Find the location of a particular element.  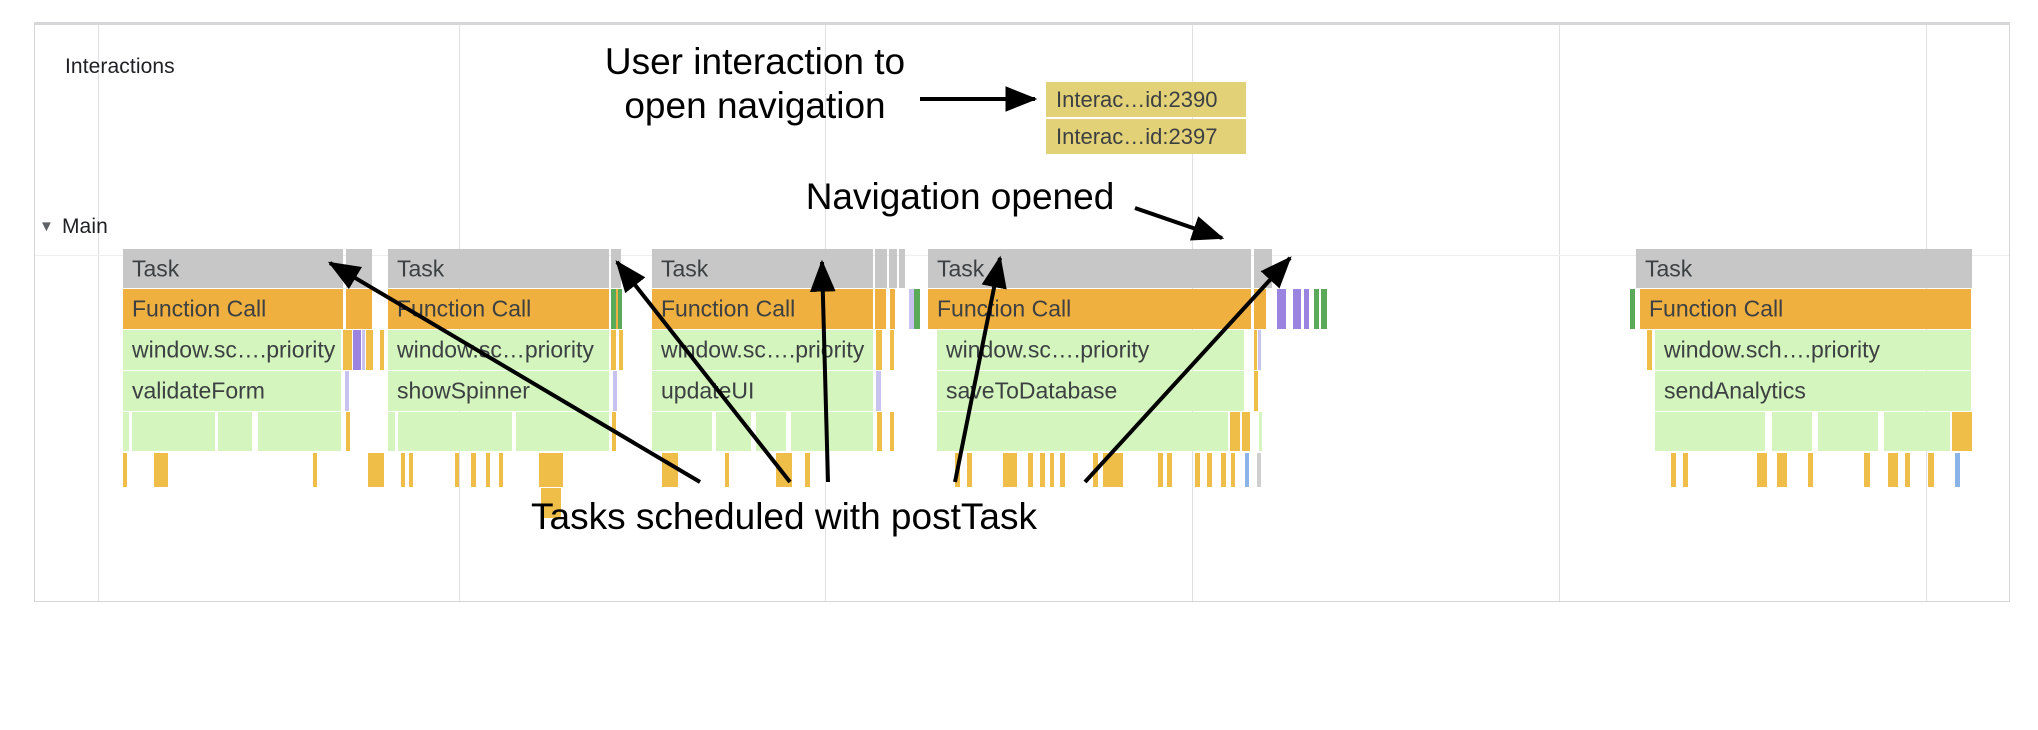

callback-bar: showSpinner is located at coordinates (498, 391).